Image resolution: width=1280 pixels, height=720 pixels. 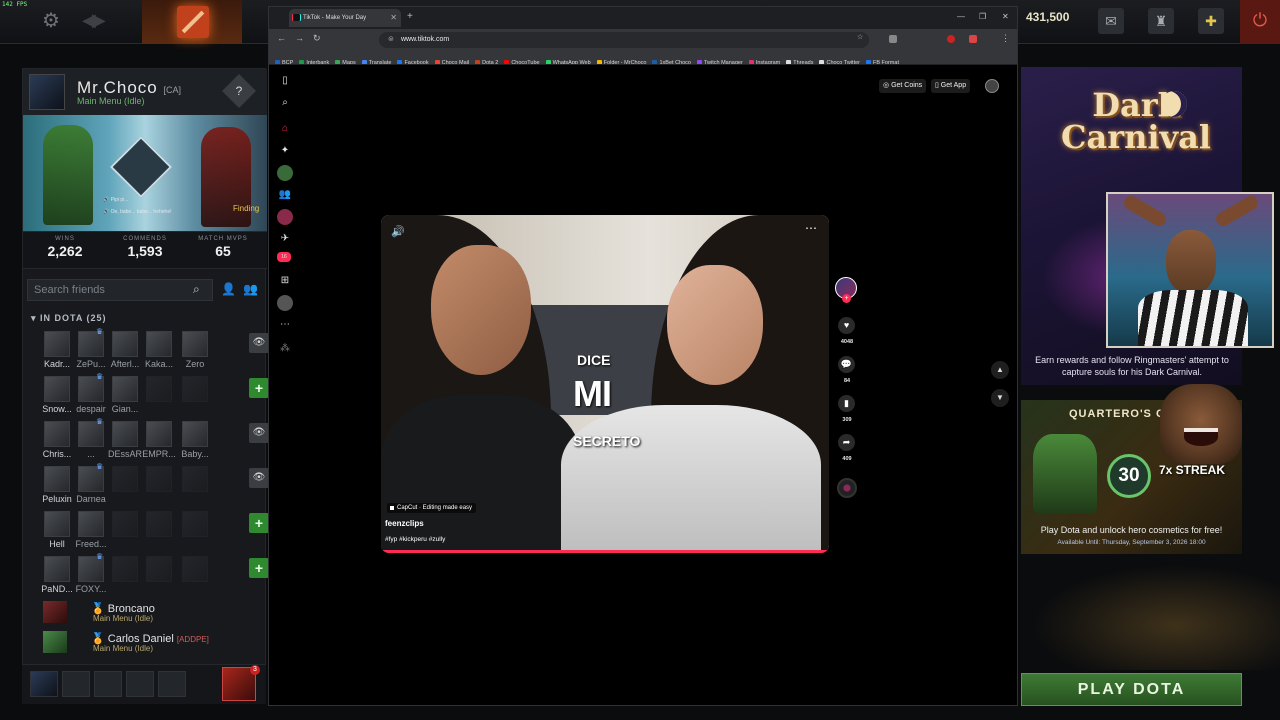 I want to click on friend-row-broncano: 🏅 Broncano Main Menu (Idle), so click(x=148, y=613).